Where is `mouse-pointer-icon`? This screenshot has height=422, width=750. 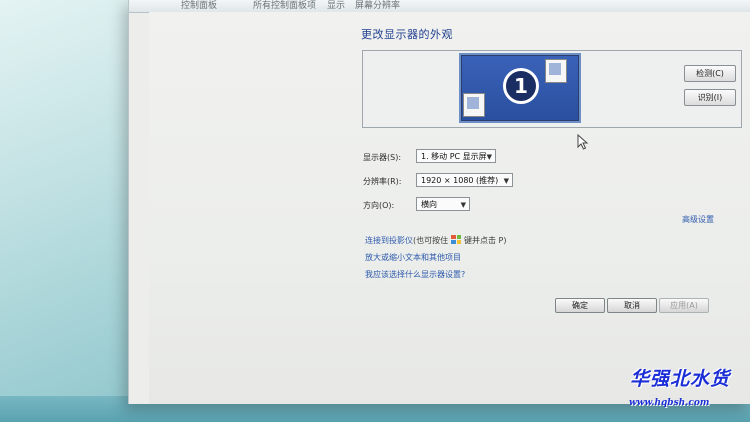
mouse-pointer-icon is located at coordinates (583, 142).